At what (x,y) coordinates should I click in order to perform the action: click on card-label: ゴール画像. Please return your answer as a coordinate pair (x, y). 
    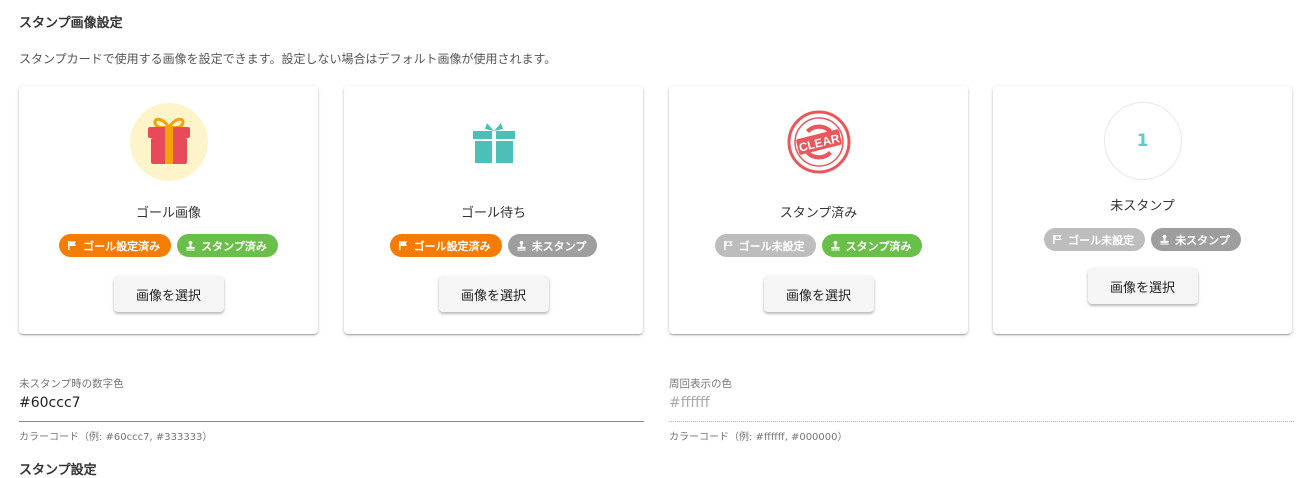
    Looking at the image, I should click on (168, 213).